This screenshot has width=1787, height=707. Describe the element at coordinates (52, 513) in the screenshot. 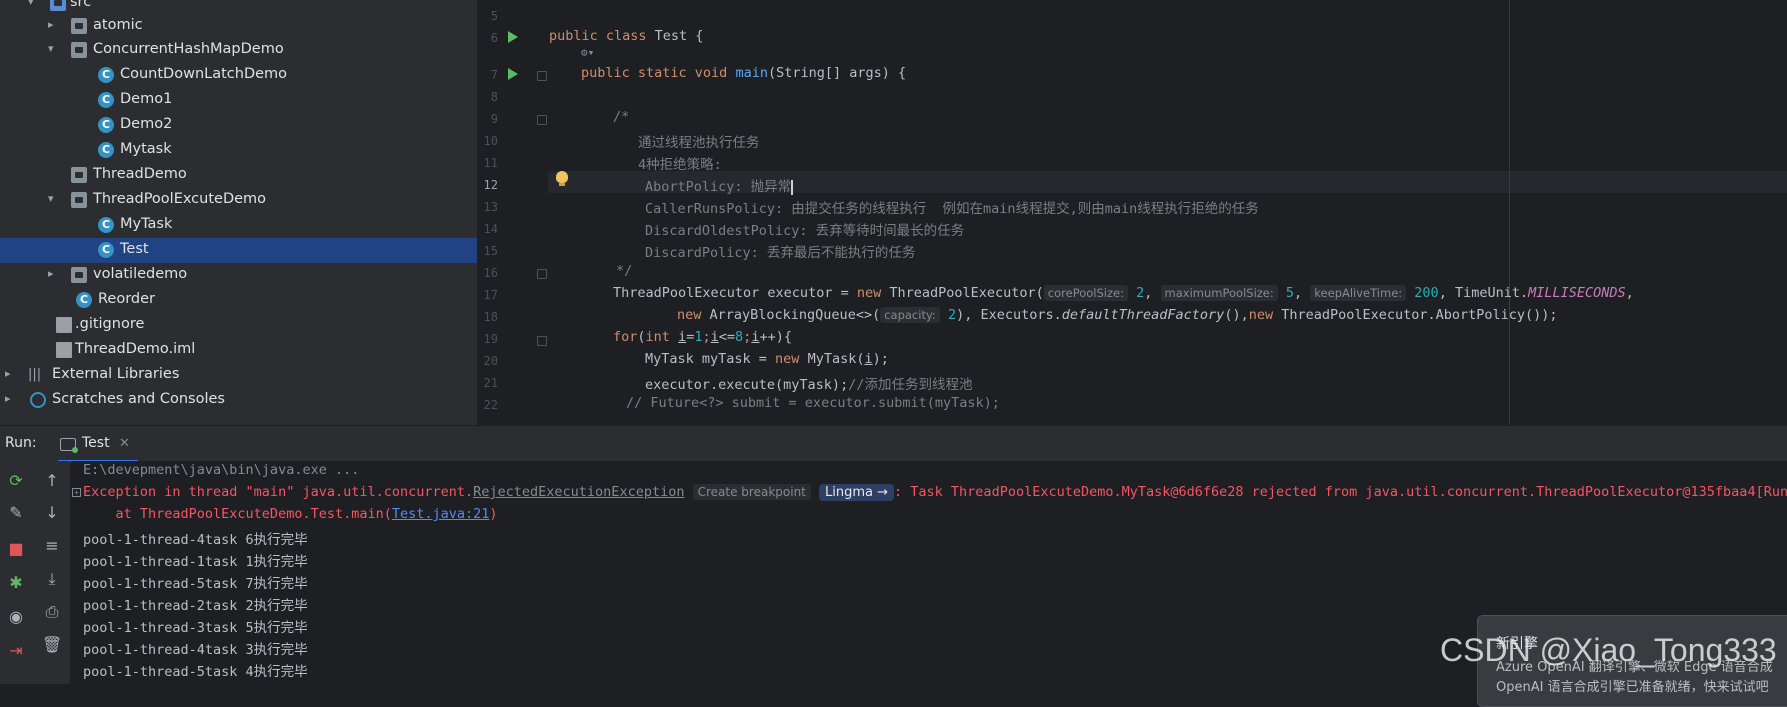

I see `arrow-down-icon: ↓` at that location.